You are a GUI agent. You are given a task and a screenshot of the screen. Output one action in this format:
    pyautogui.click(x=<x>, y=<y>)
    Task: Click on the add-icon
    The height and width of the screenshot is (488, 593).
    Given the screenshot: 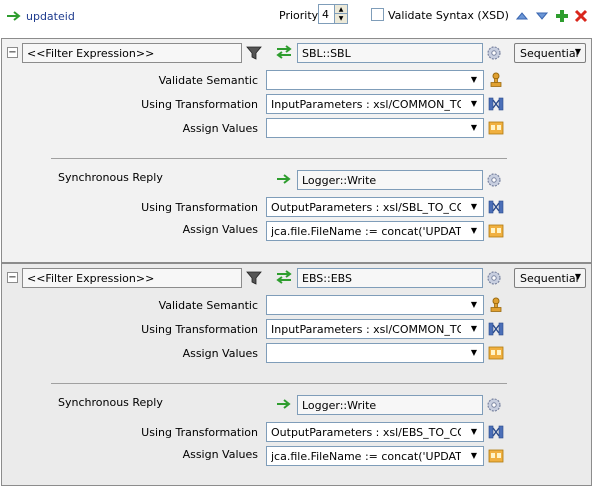 What is the action you would take?
    pyautogui.click(x=562, y=16)
    